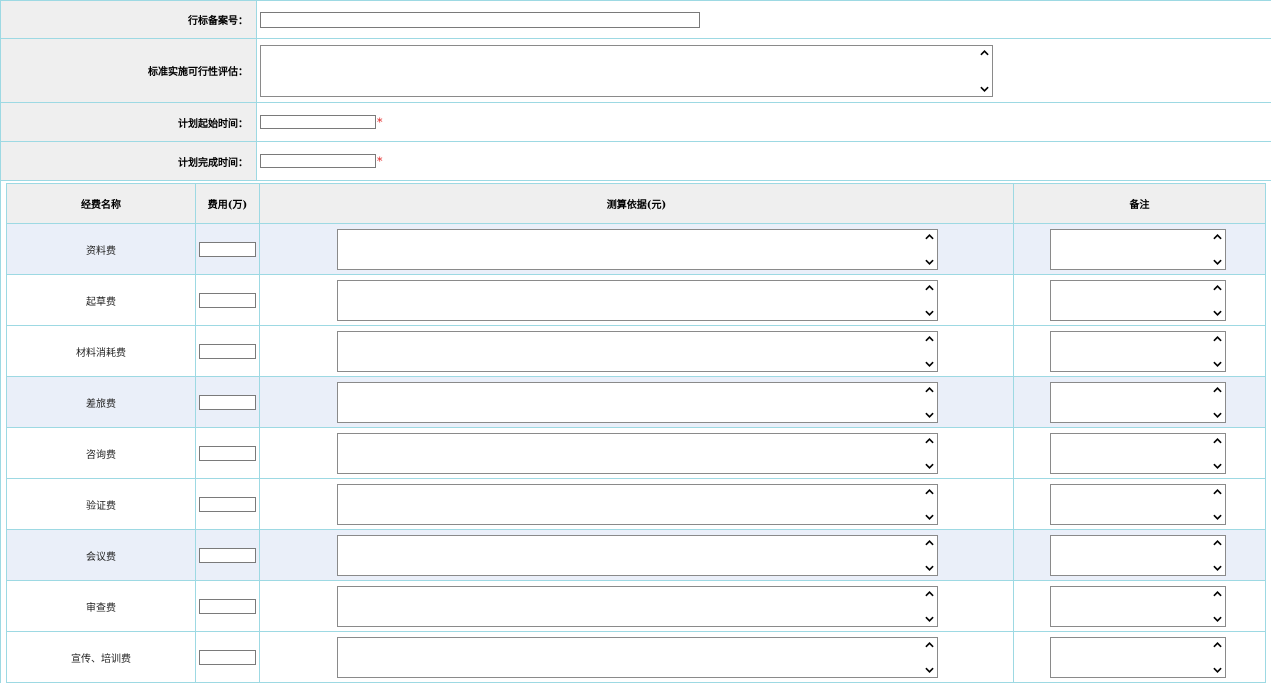 Image resolution: width=1271 pixels, height=686 pixels. I want to click on plan-end-input, so click(318, 161).